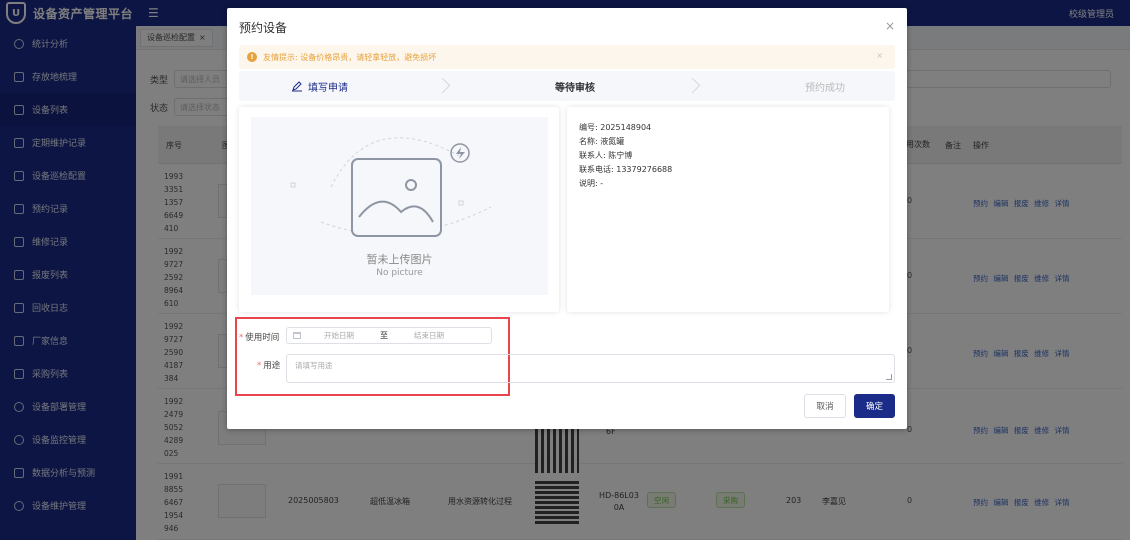 The image size is (1130, 540). Describe the element at coordinates (429, 335) in the screenshot. I see `end-date-input: 结束日期` at that location.